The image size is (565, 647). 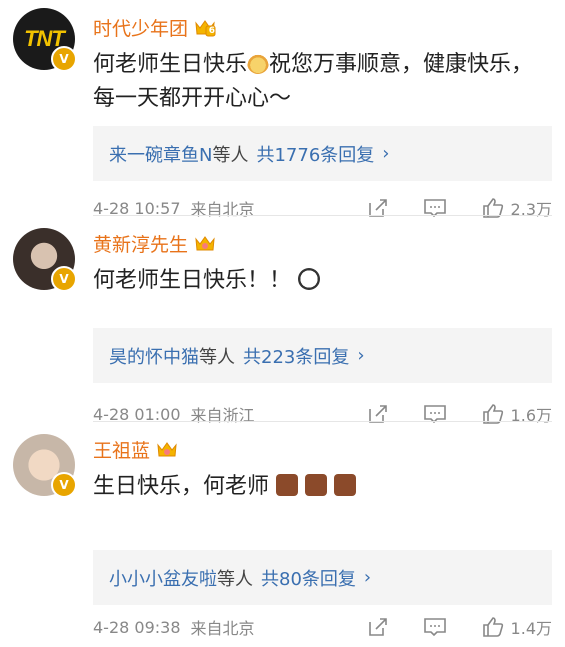 What do you see at coordinates (317, 82) in the screenshot?
I see `comment-text: 何老师生日快乐 祝您万事顺意，健康快乐，每一天都开开心心～` at bounding box center [317, 82].